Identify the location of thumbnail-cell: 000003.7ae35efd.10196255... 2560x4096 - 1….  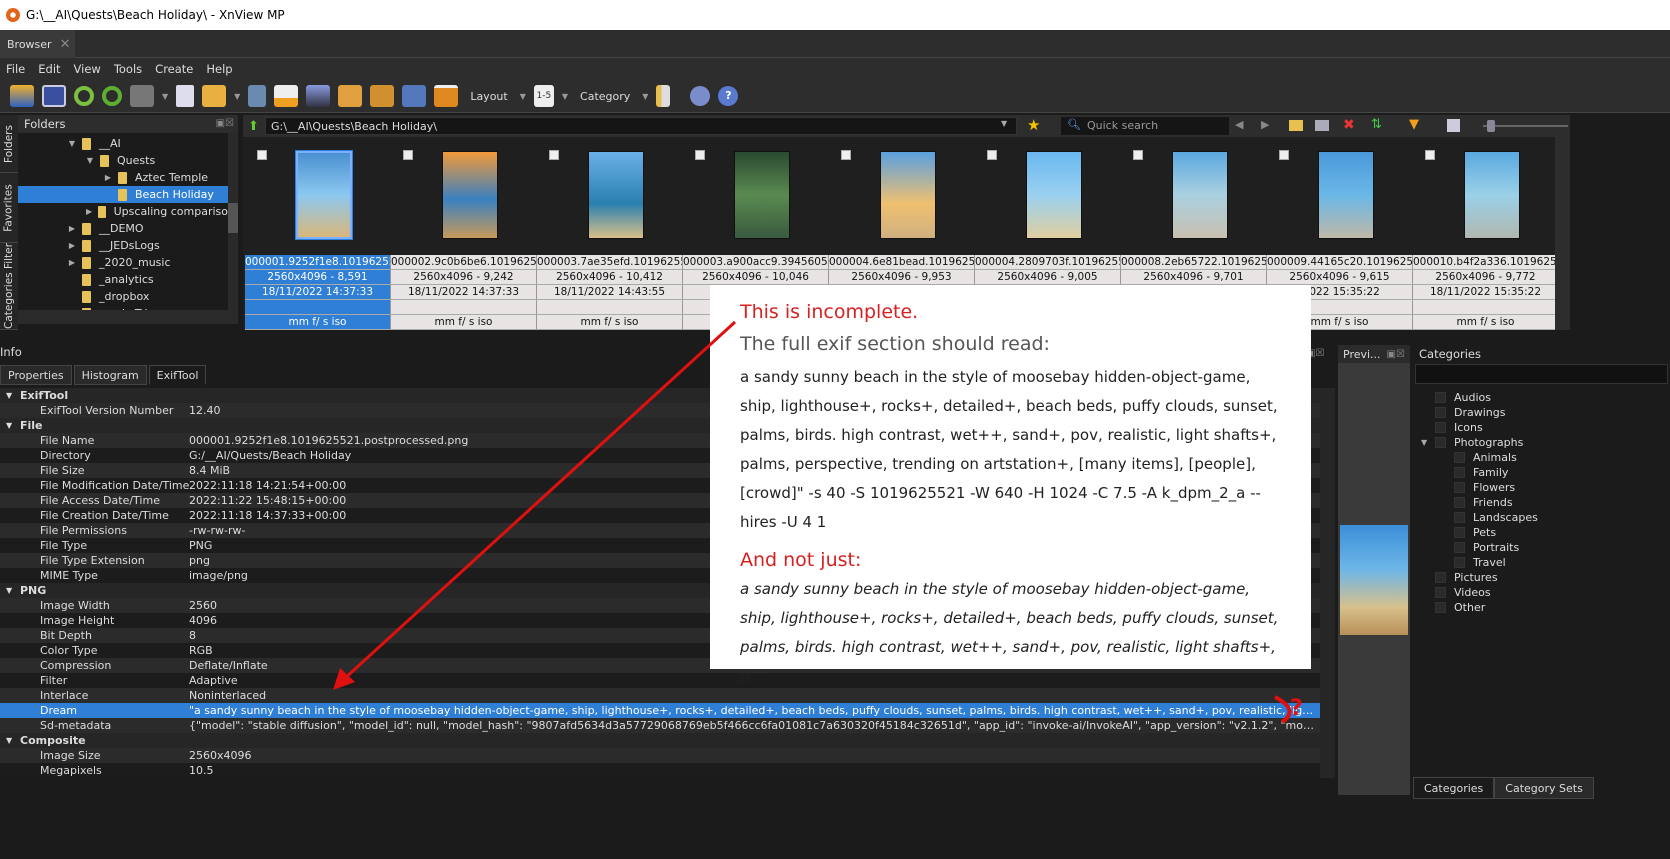
(610, 233).